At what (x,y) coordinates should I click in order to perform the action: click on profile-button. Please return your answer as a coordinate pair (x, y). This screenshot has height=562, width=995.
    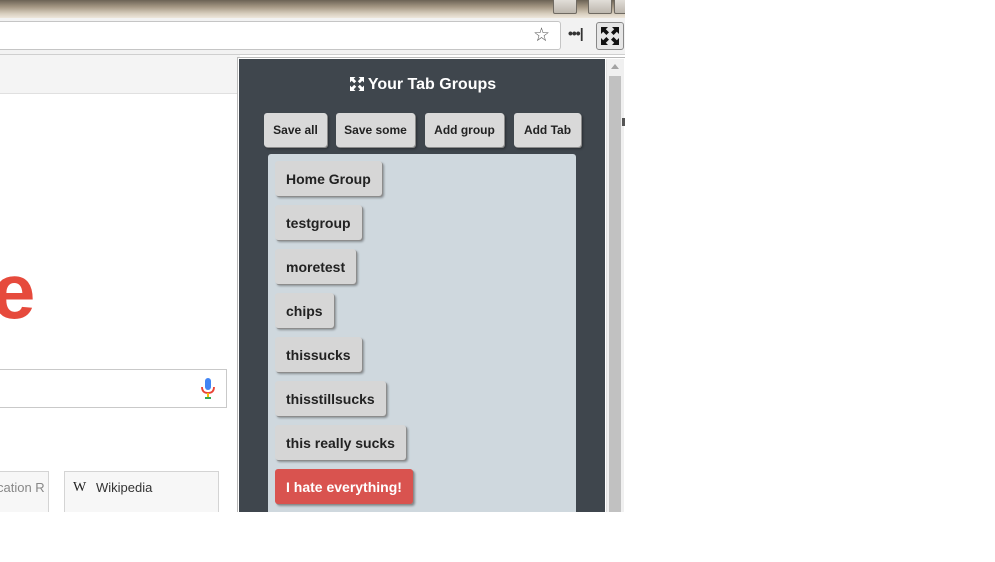
    Looking at the image, I should click on (565, 7).